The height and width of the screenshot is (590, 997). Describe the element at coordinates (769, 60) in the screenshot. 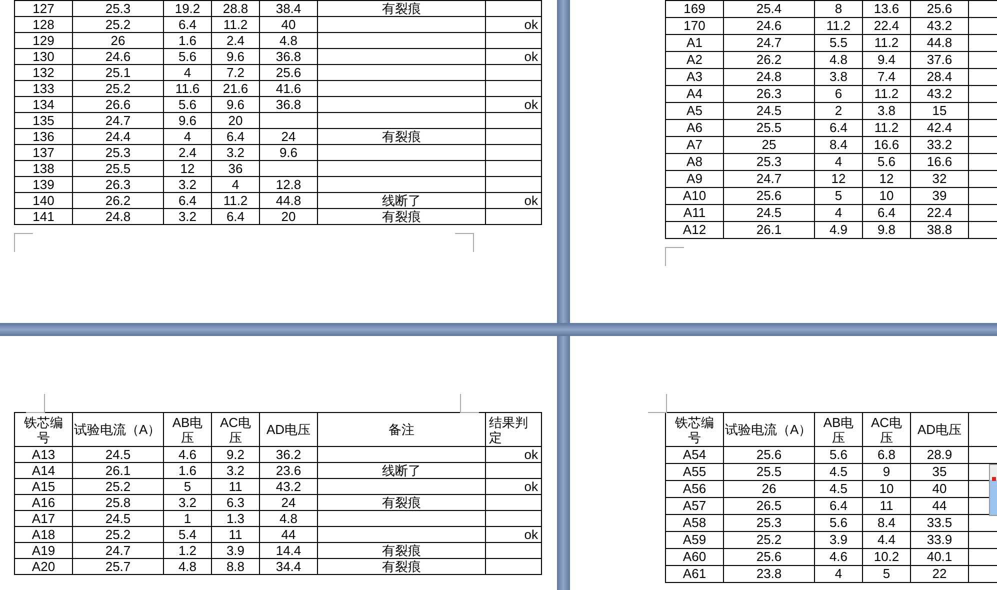

I see `table-cell: 26.2` at that location.